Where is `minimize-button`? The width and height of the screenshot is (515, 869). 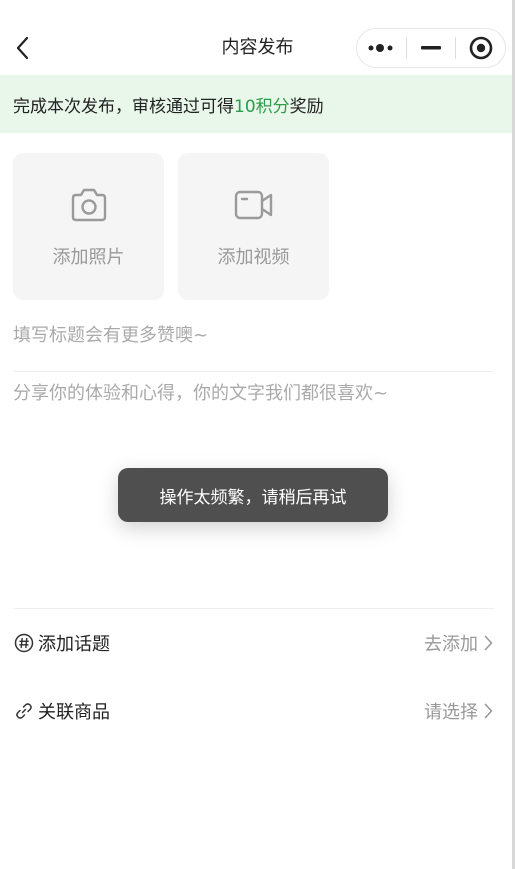 minimize-button is located at coordinates (431, 48).